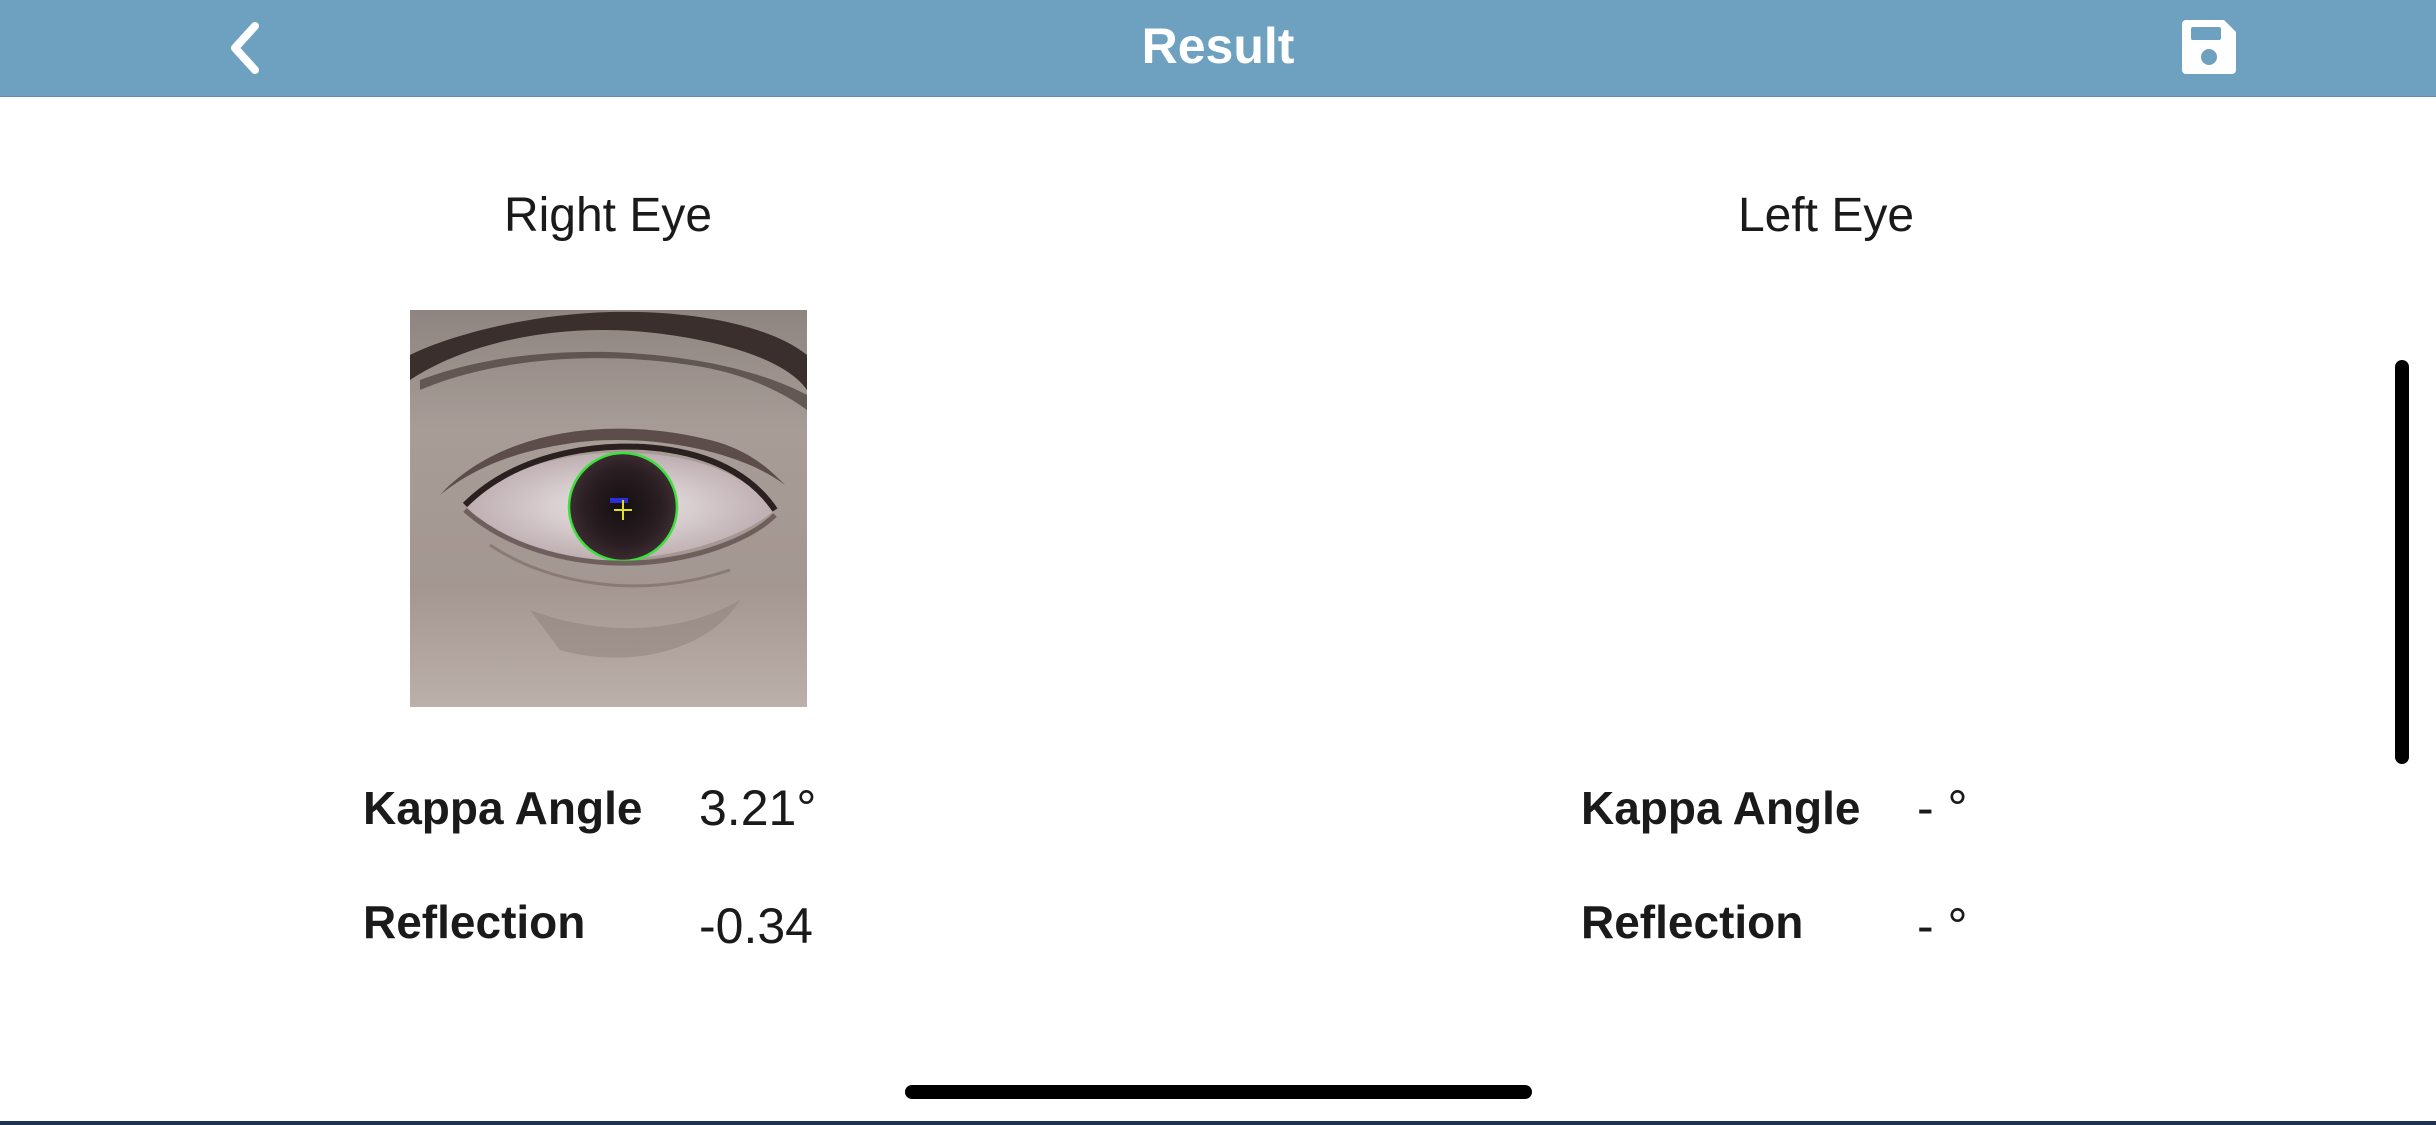  I want to click on page-title: Result, so click(1218, 46).